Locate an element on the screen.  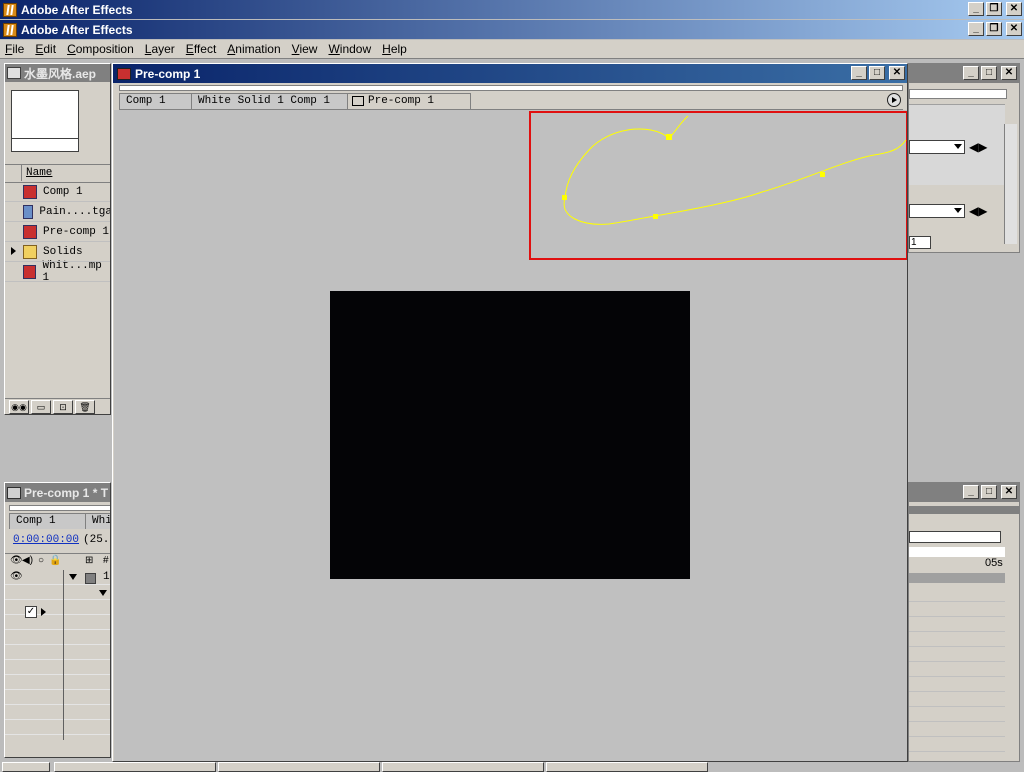
list-item: Whit...mp 1 is located at coordinates (57, 271).